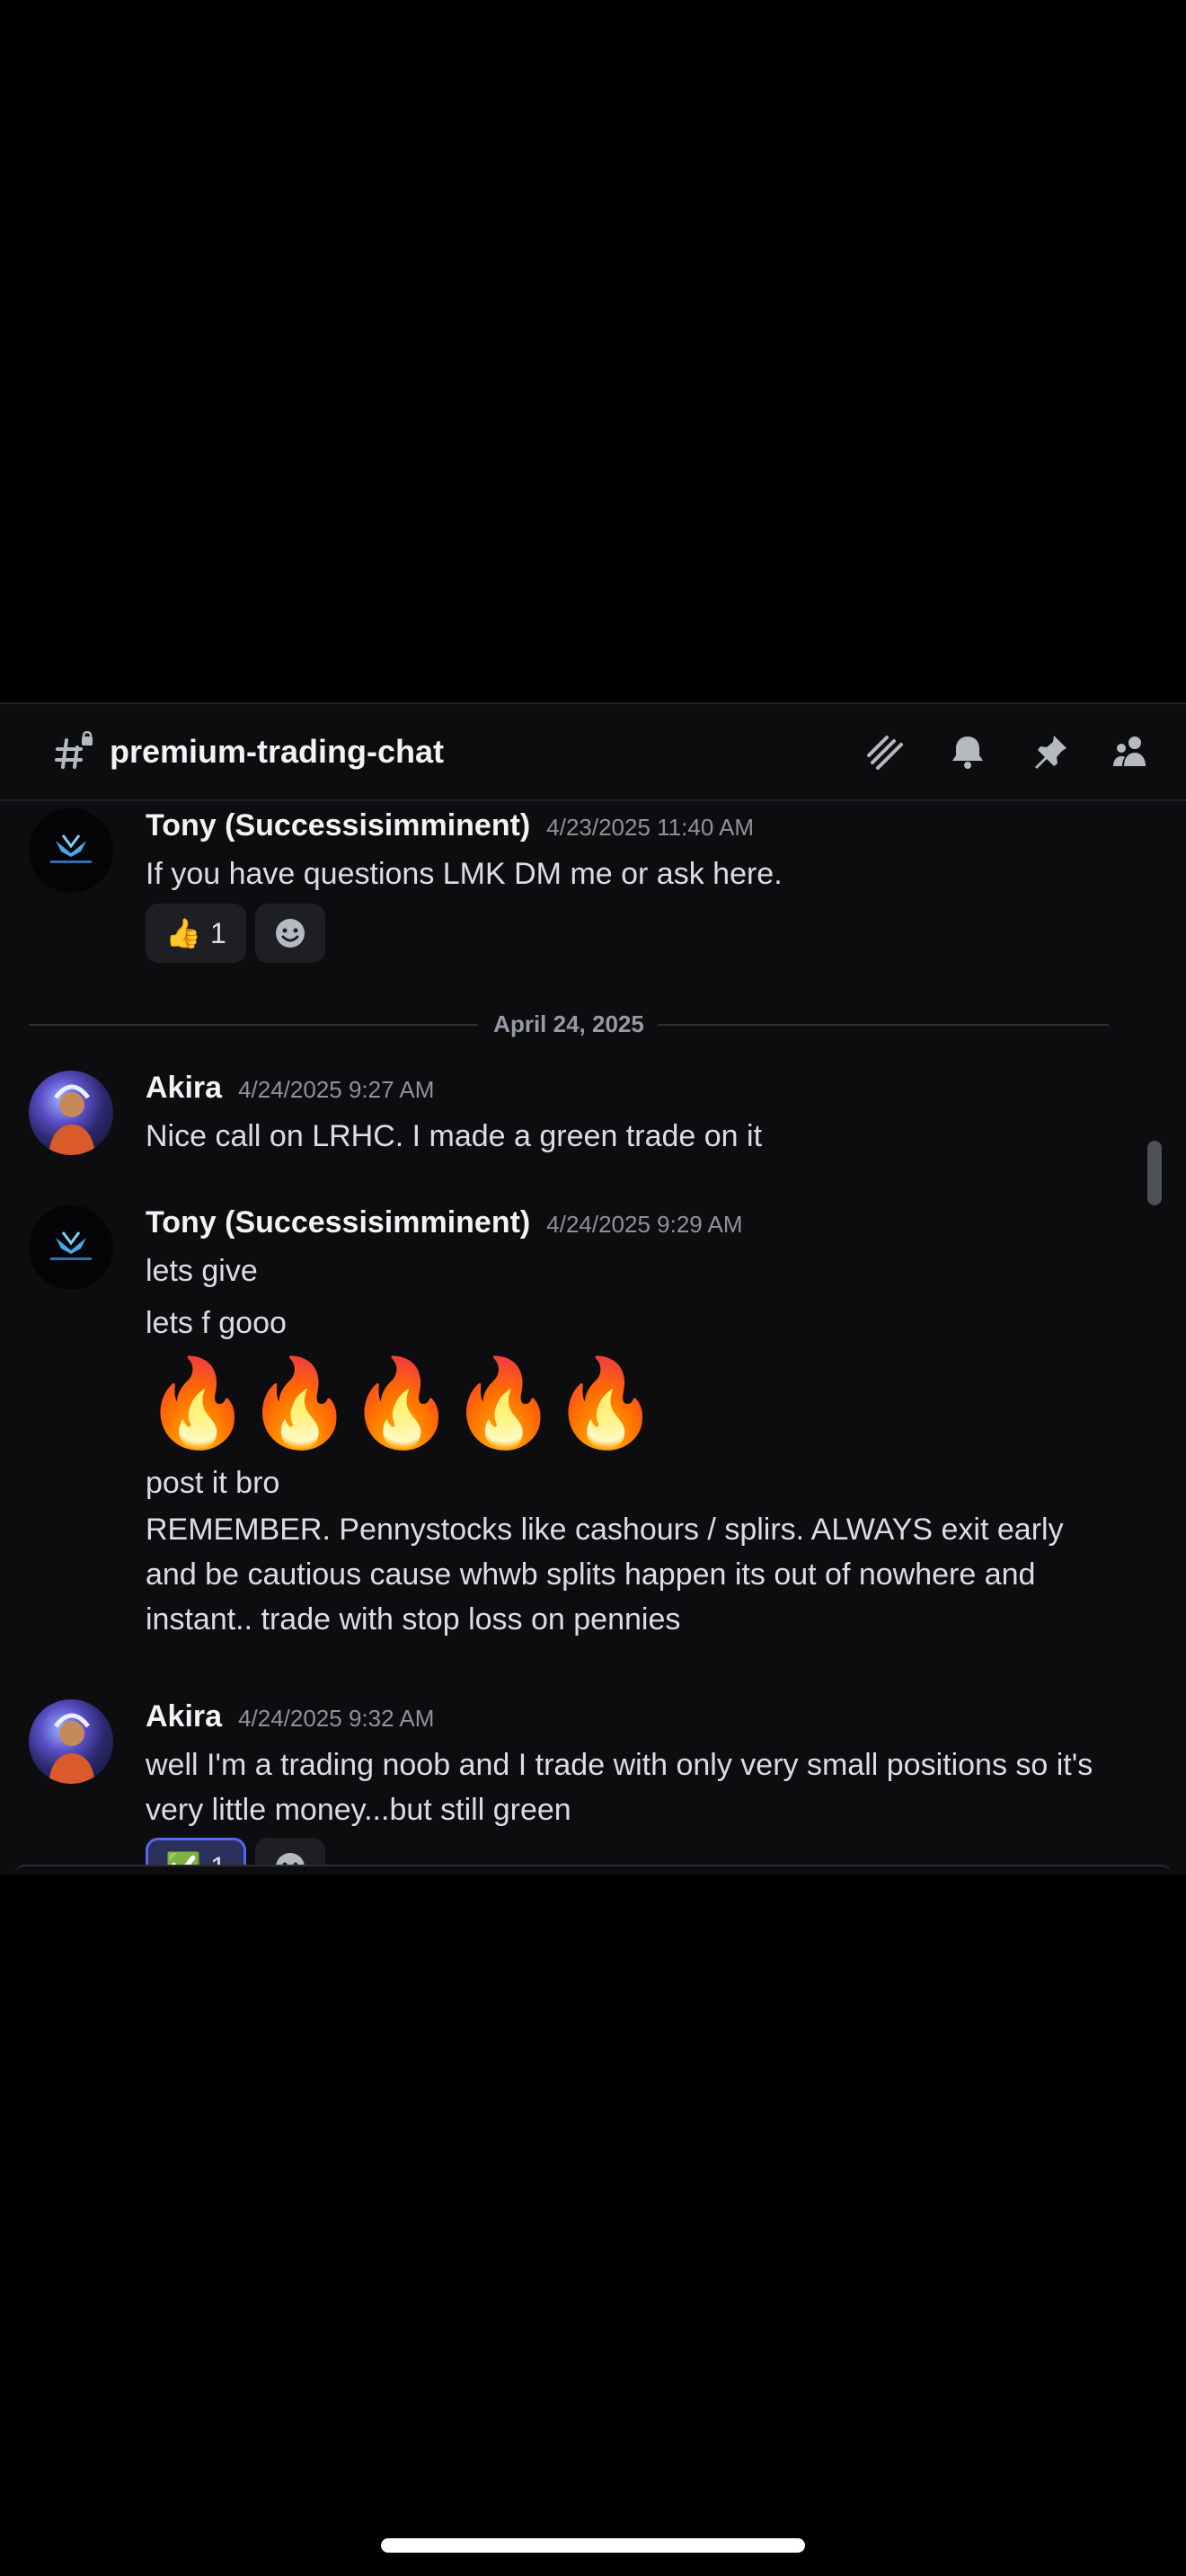  I want to click on message-header: Akira 4/24/2025 9:27 AM, so click(290, 1088).